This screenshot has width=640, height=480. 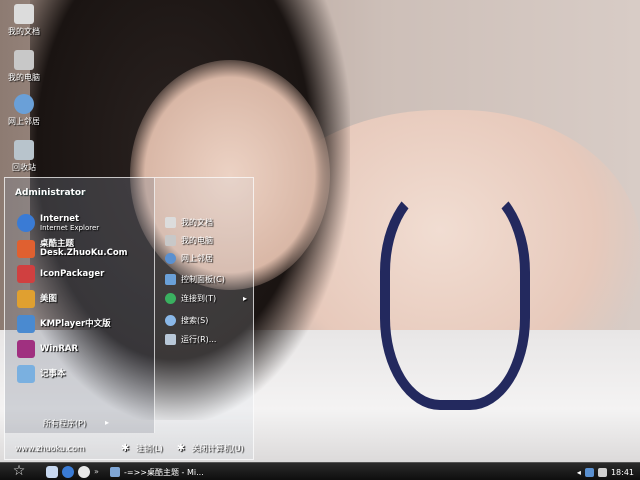 What do you see at coordinates (85, 349) in the screenshot?
I see `start-menu-item-winrar: WinRAR` at bounding box center [85, 349].